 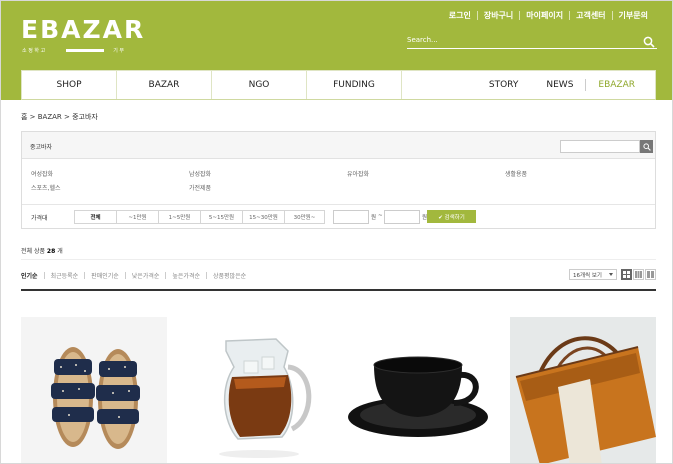 I want to click on nav-item-story: STORY, so click(x=503, y=85).